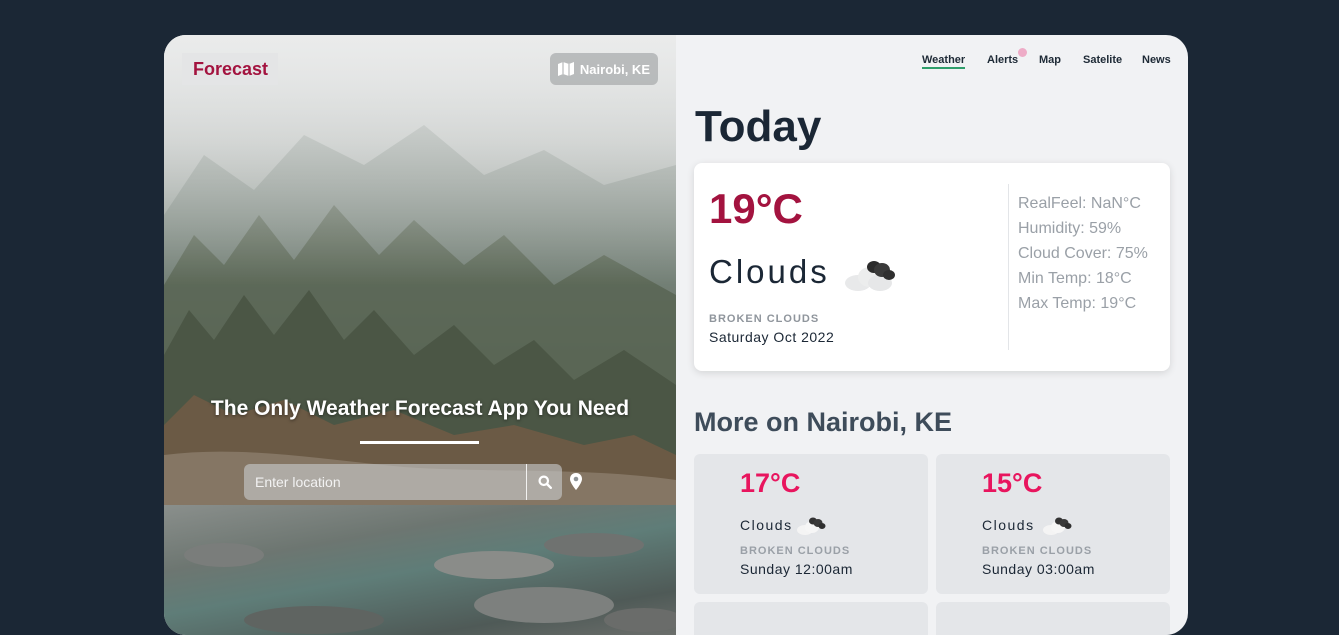 The width and height of the screenshot is (1339, 635). I want to click on today-date: Saturday Oct 2022, so click(772, 337).